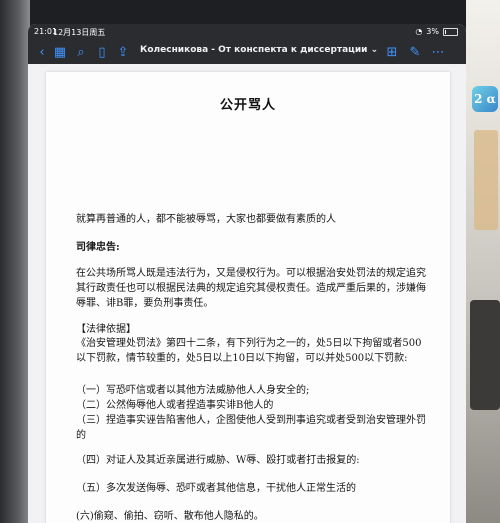 The width and height of the screenshot is (500, 523). What do you see at coordinates (175, 405) in the screenshot?
I see `legal-item-2: （二）公然侮辱他人或者捏造事实诽B他人的` at bounding box center [175, 405].